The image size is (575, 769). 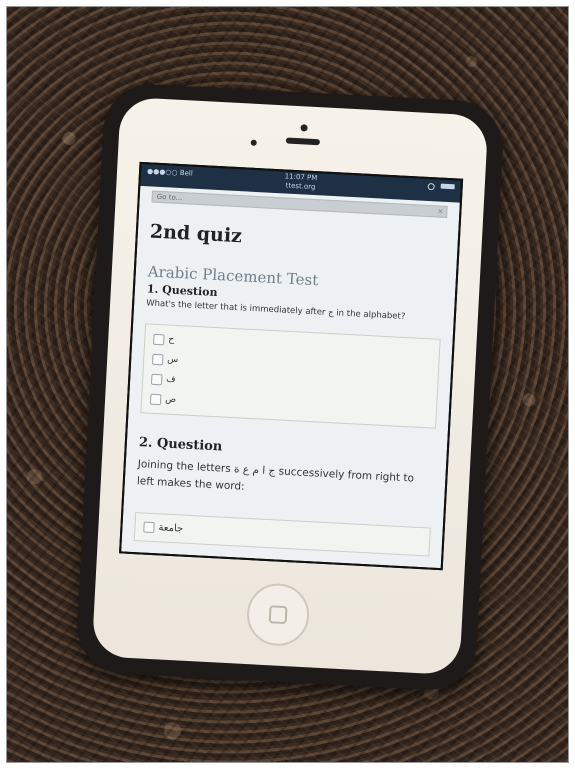 I want to click on question-2-option: جامعة, so click(x=282, y=534).